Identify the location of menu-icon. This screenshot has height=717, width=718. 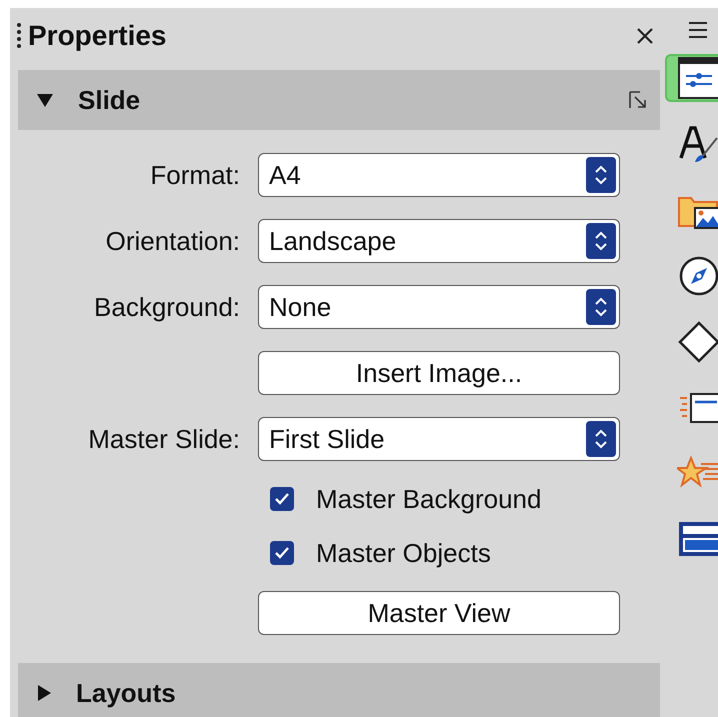
(698, 30).